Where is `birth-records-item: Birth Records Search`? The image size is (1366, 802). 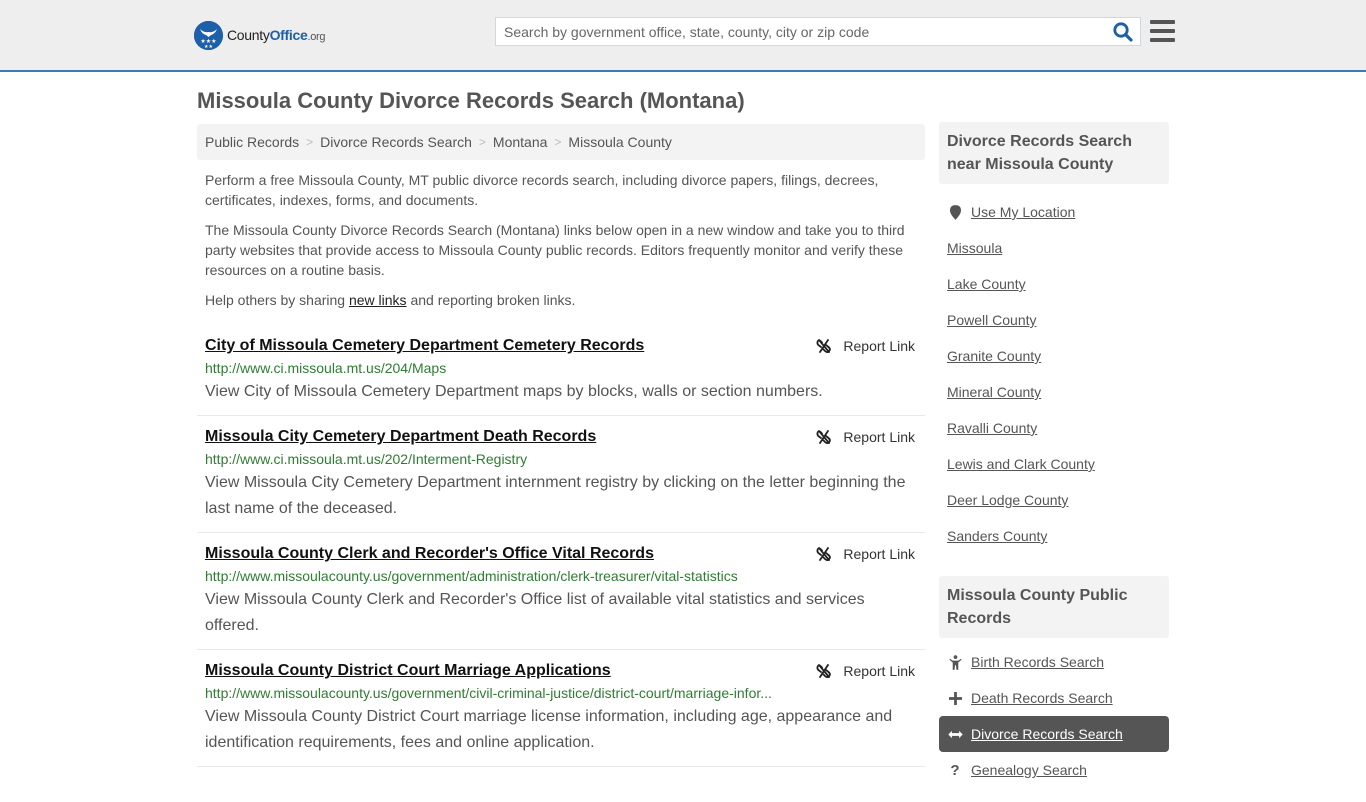 birth-records-item: Birth Records Search is located at coordinates (1054, 662).